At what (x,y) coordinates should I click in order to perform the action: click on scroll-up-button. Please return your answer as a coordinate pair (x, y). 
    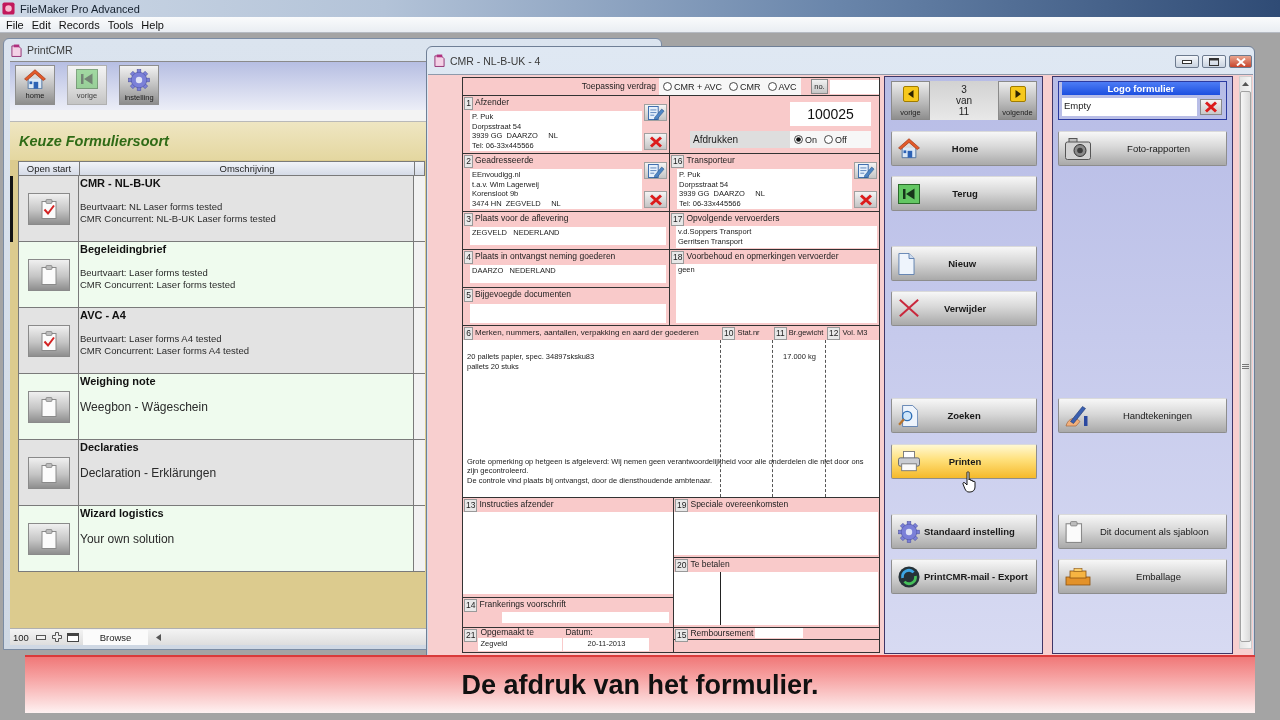
    Looking at the image, I should click on (1245, 84).